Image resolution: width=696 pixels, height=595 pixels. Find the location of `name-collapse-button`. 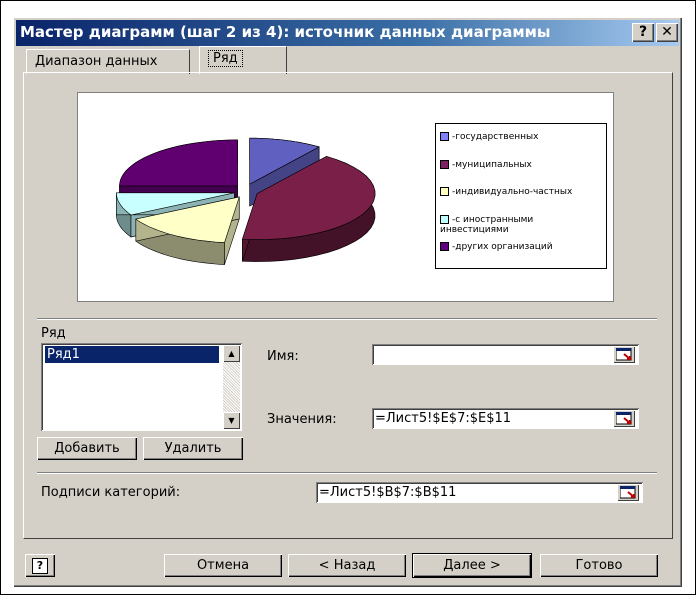

name-collapse-button is located at coordinates (624, 354).